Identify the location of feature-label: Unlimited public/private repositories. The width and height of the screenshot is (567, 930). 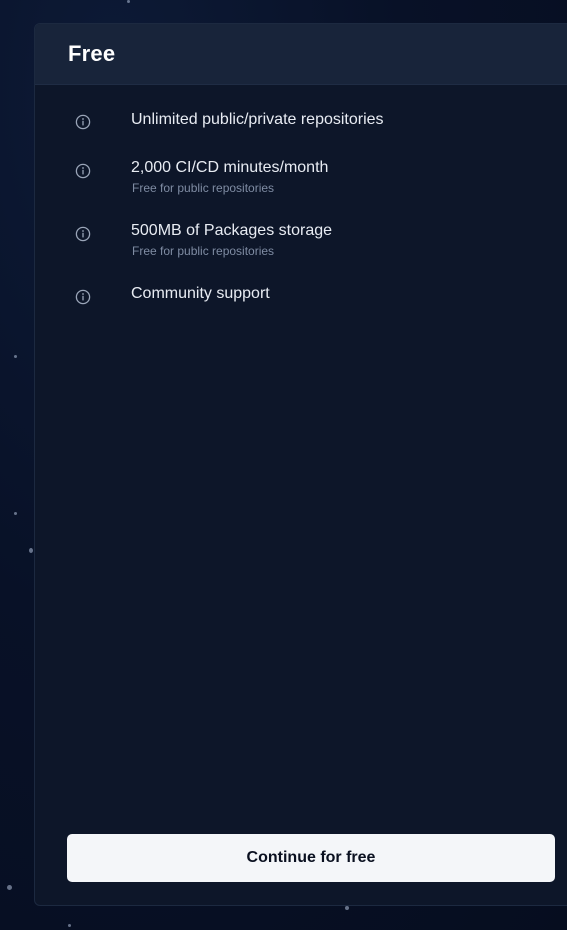
(257, 119).